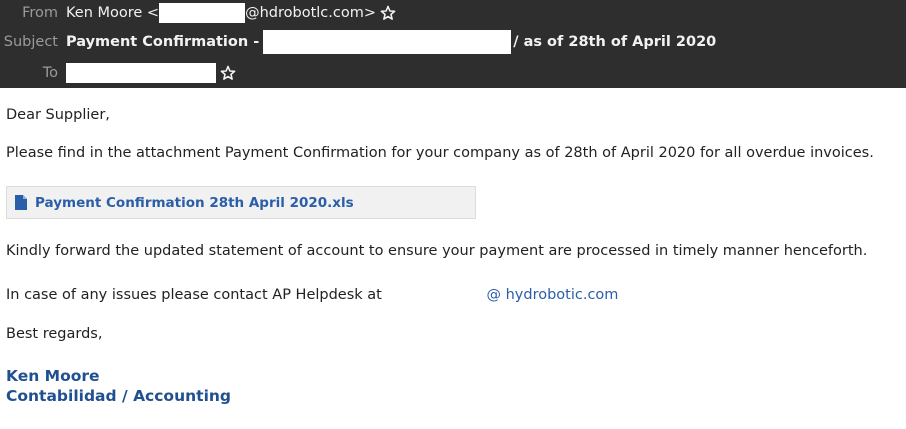 This screenshot has width=906, height=429. What do you see at coordinates (552, 295) in the screenshot?
I see `contact-email-link: @ hydrobotic.com` at bounding box center [552, 295].